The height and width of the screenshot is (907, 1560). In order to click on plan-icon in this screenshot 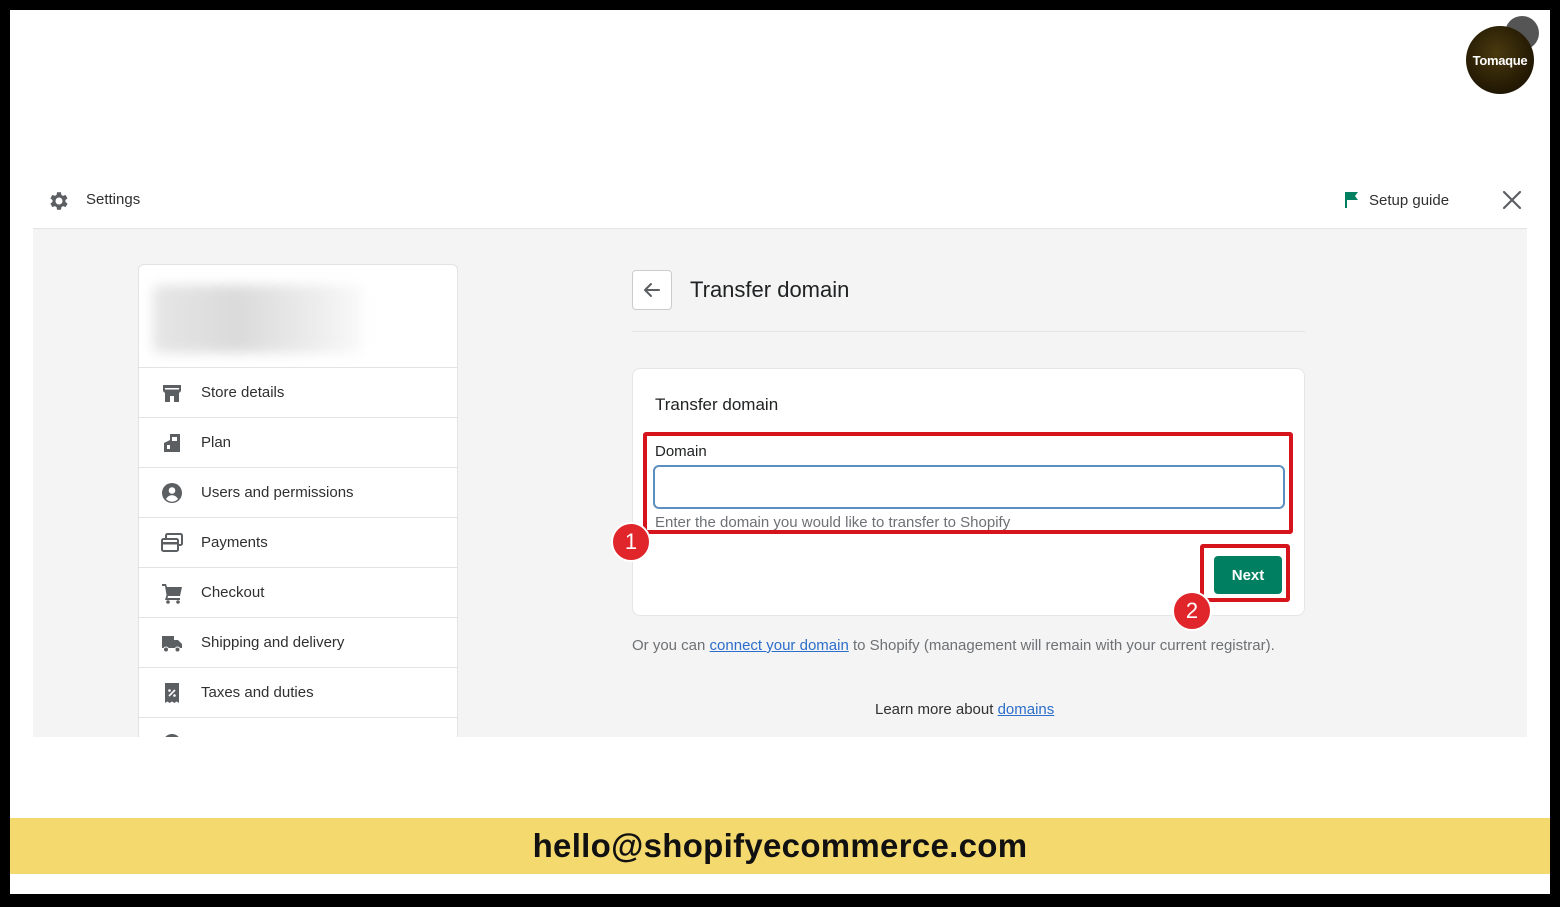, I will do `click(172, 443)`.